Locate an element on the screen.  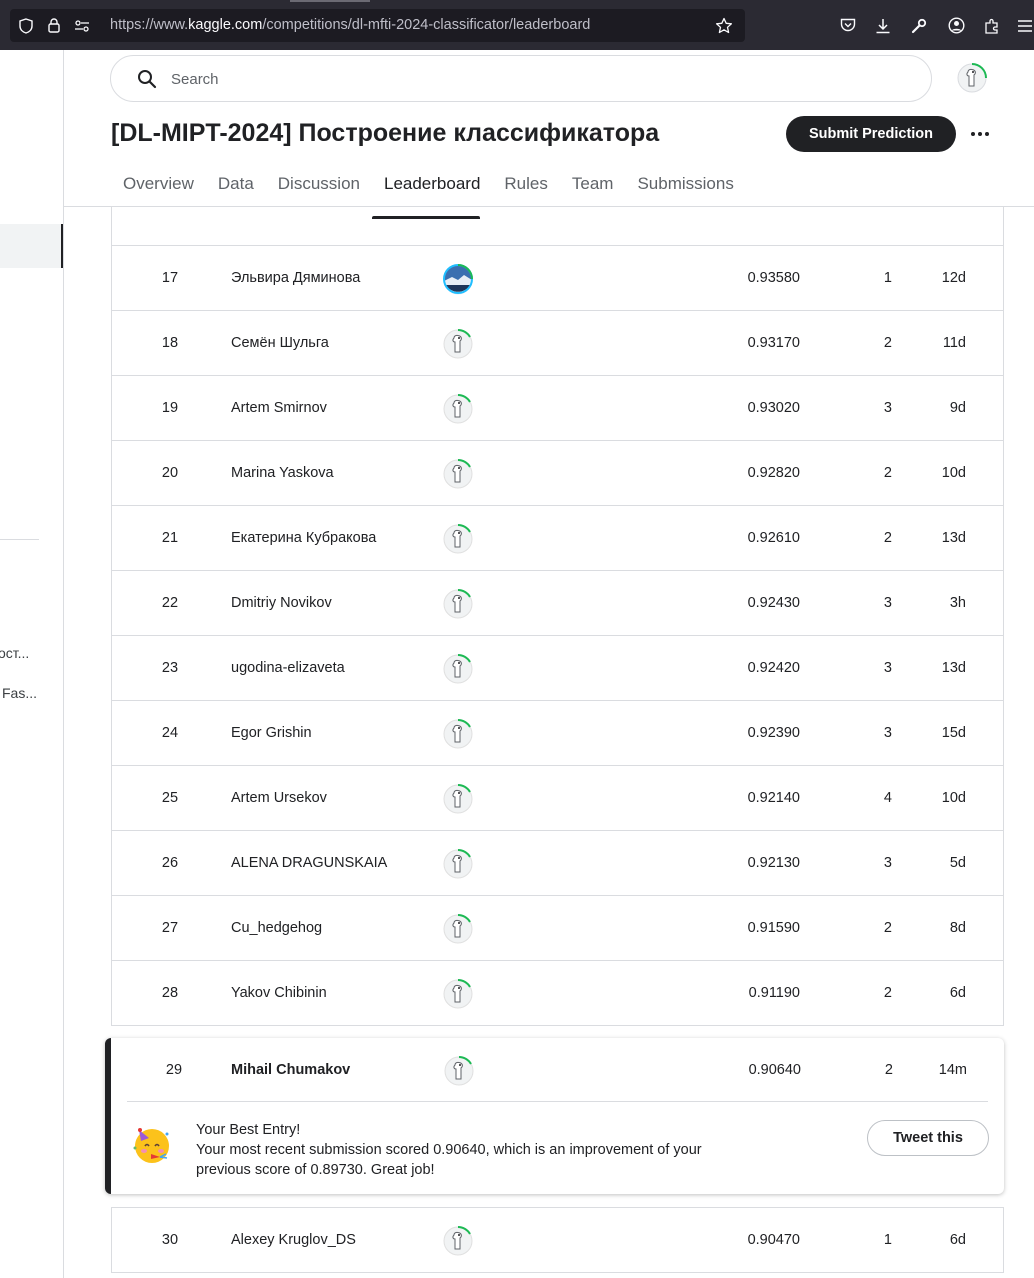
permissions-icon is located at coordinates (82, 25).